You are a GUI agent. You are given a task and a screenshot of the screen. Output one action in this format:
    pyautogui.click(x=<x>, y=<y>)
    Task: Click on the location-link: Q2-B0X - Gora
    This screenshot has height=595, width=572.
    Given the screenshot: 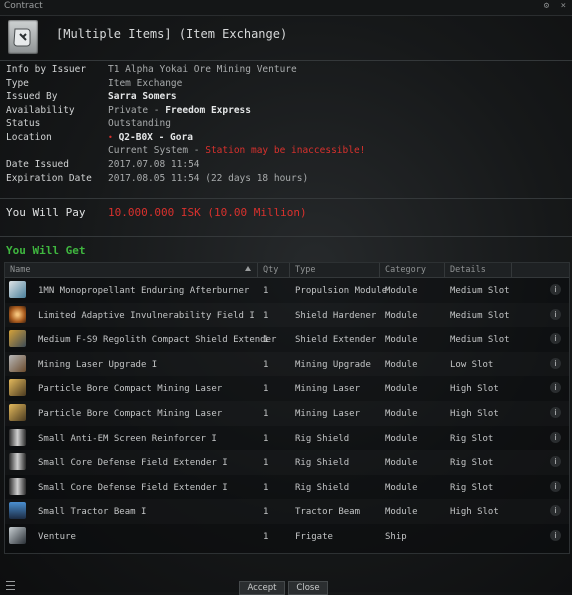 What is the action you would take?
    pyautogui.click(x=156, y=137)
    